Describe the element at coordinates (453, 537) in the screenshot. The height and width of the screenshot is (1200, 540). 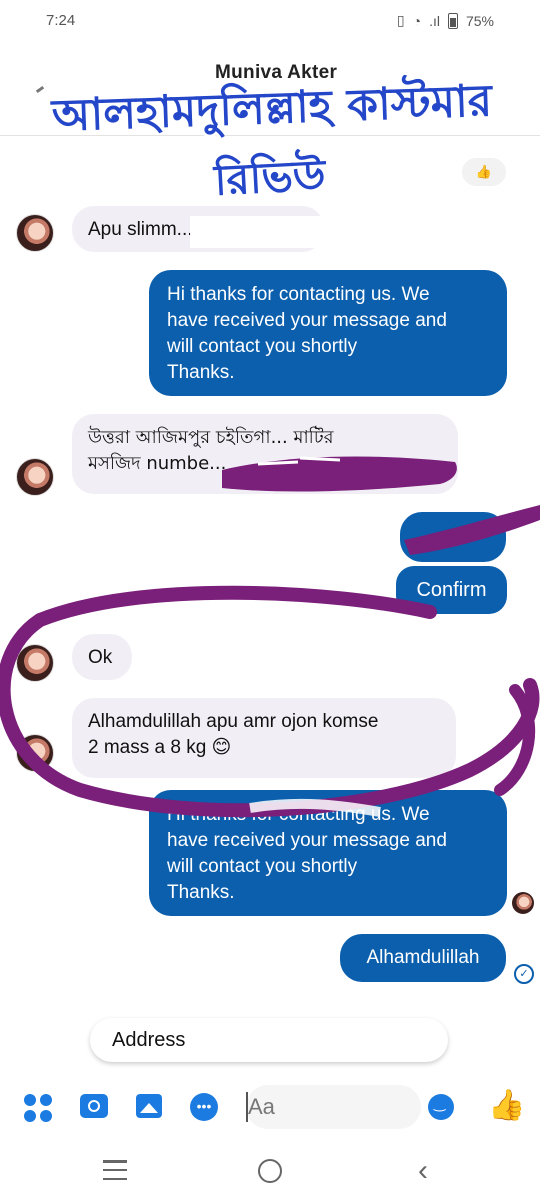
I see `message-outgoing-redacted` at that location.